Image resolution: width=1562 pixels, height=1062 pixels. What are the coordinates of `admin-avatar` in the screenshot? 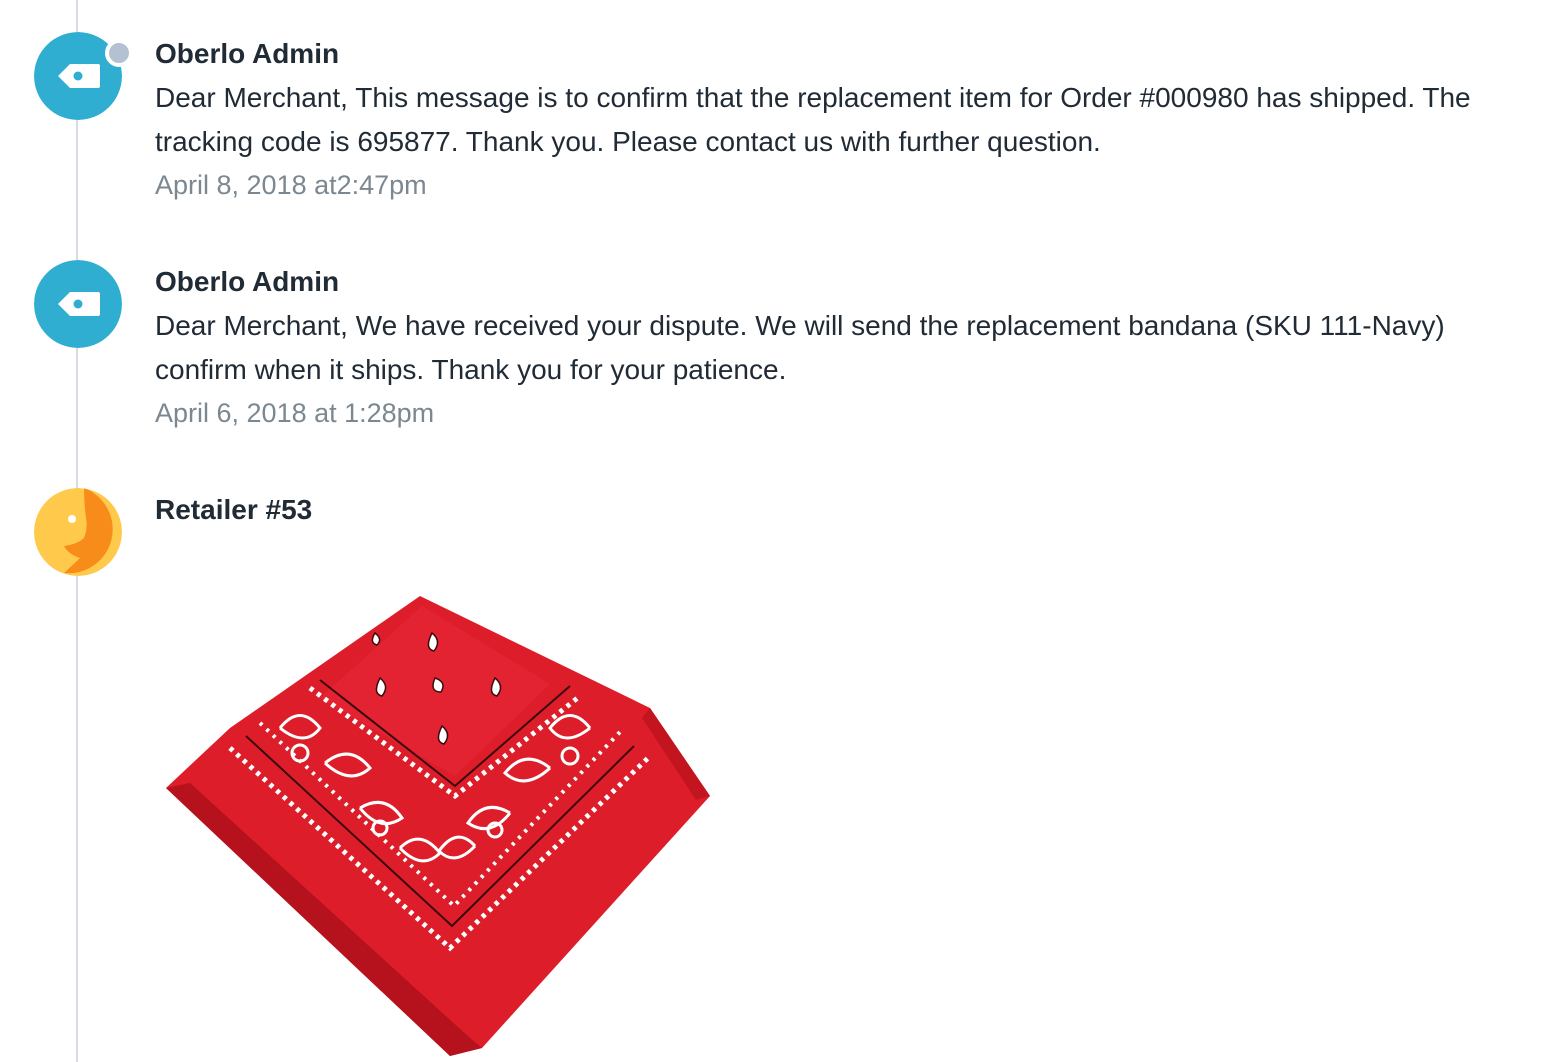 It's located at (78, 304).